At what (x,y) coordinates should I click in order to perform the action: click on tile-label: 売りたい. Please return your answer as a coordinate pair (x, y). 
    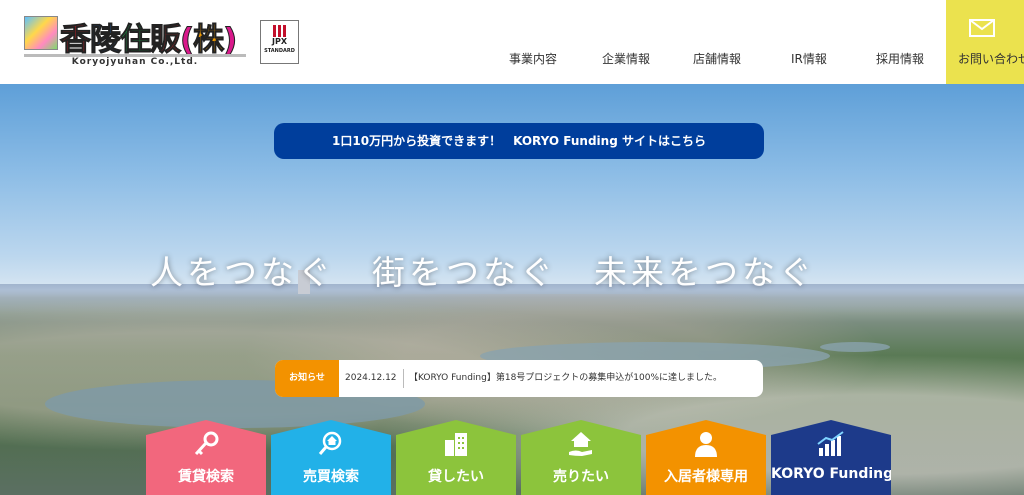
    Looking at the image, I should click on (581, 477).